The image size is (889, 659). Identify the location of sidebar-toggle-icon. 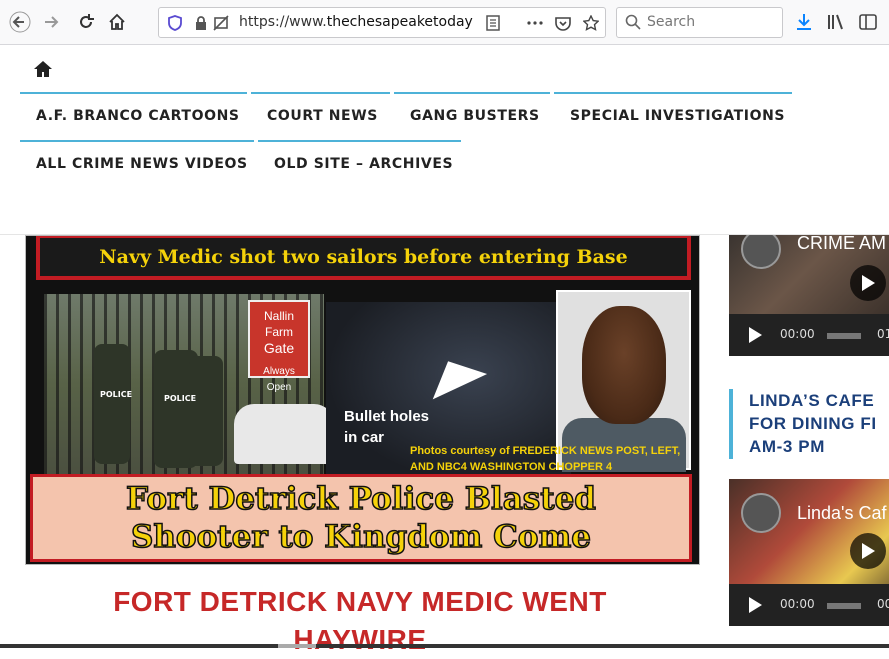
(868, 22).